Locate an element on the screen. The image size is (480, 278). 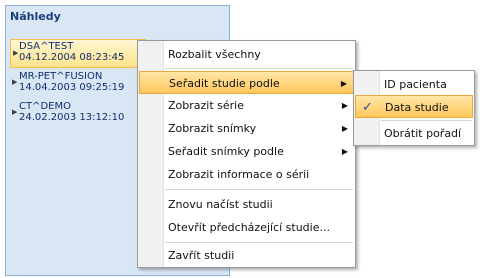
submenu-item-reverse-order: Obrátit pořadí is located at coordinates (414, 133).